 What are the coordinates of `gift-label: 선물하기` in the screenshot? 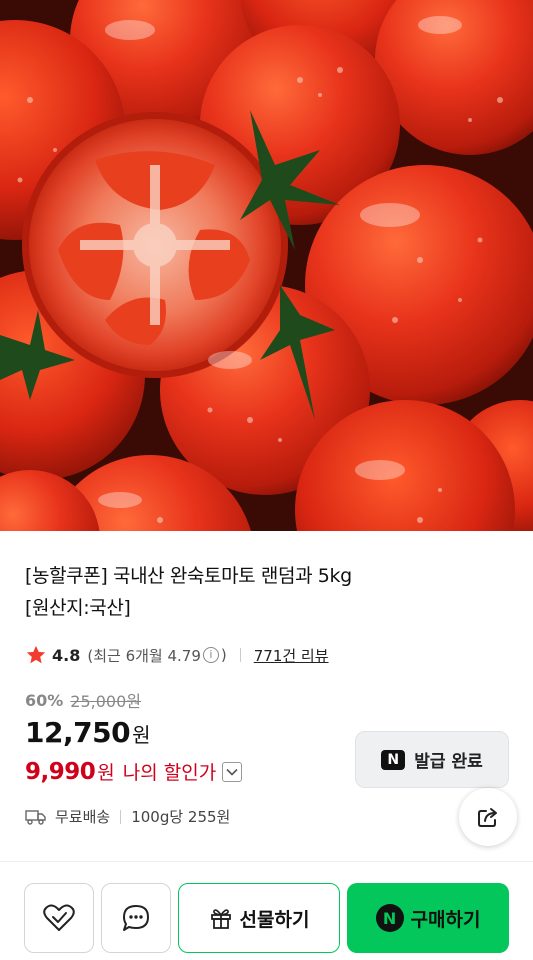 It's located at (274, 919).